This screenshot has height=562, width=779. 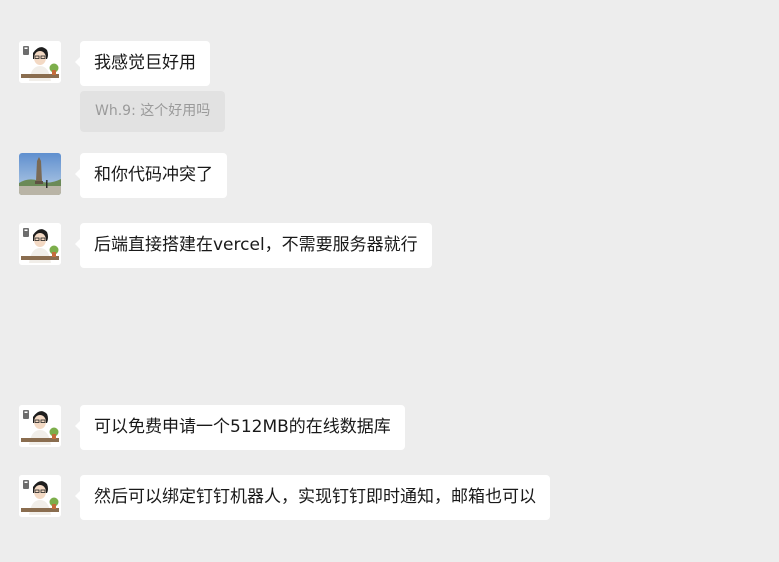 I want to click on message-text: 后端直接搭建在vercel，不需要服务器就行, so click(x=256, y=245).